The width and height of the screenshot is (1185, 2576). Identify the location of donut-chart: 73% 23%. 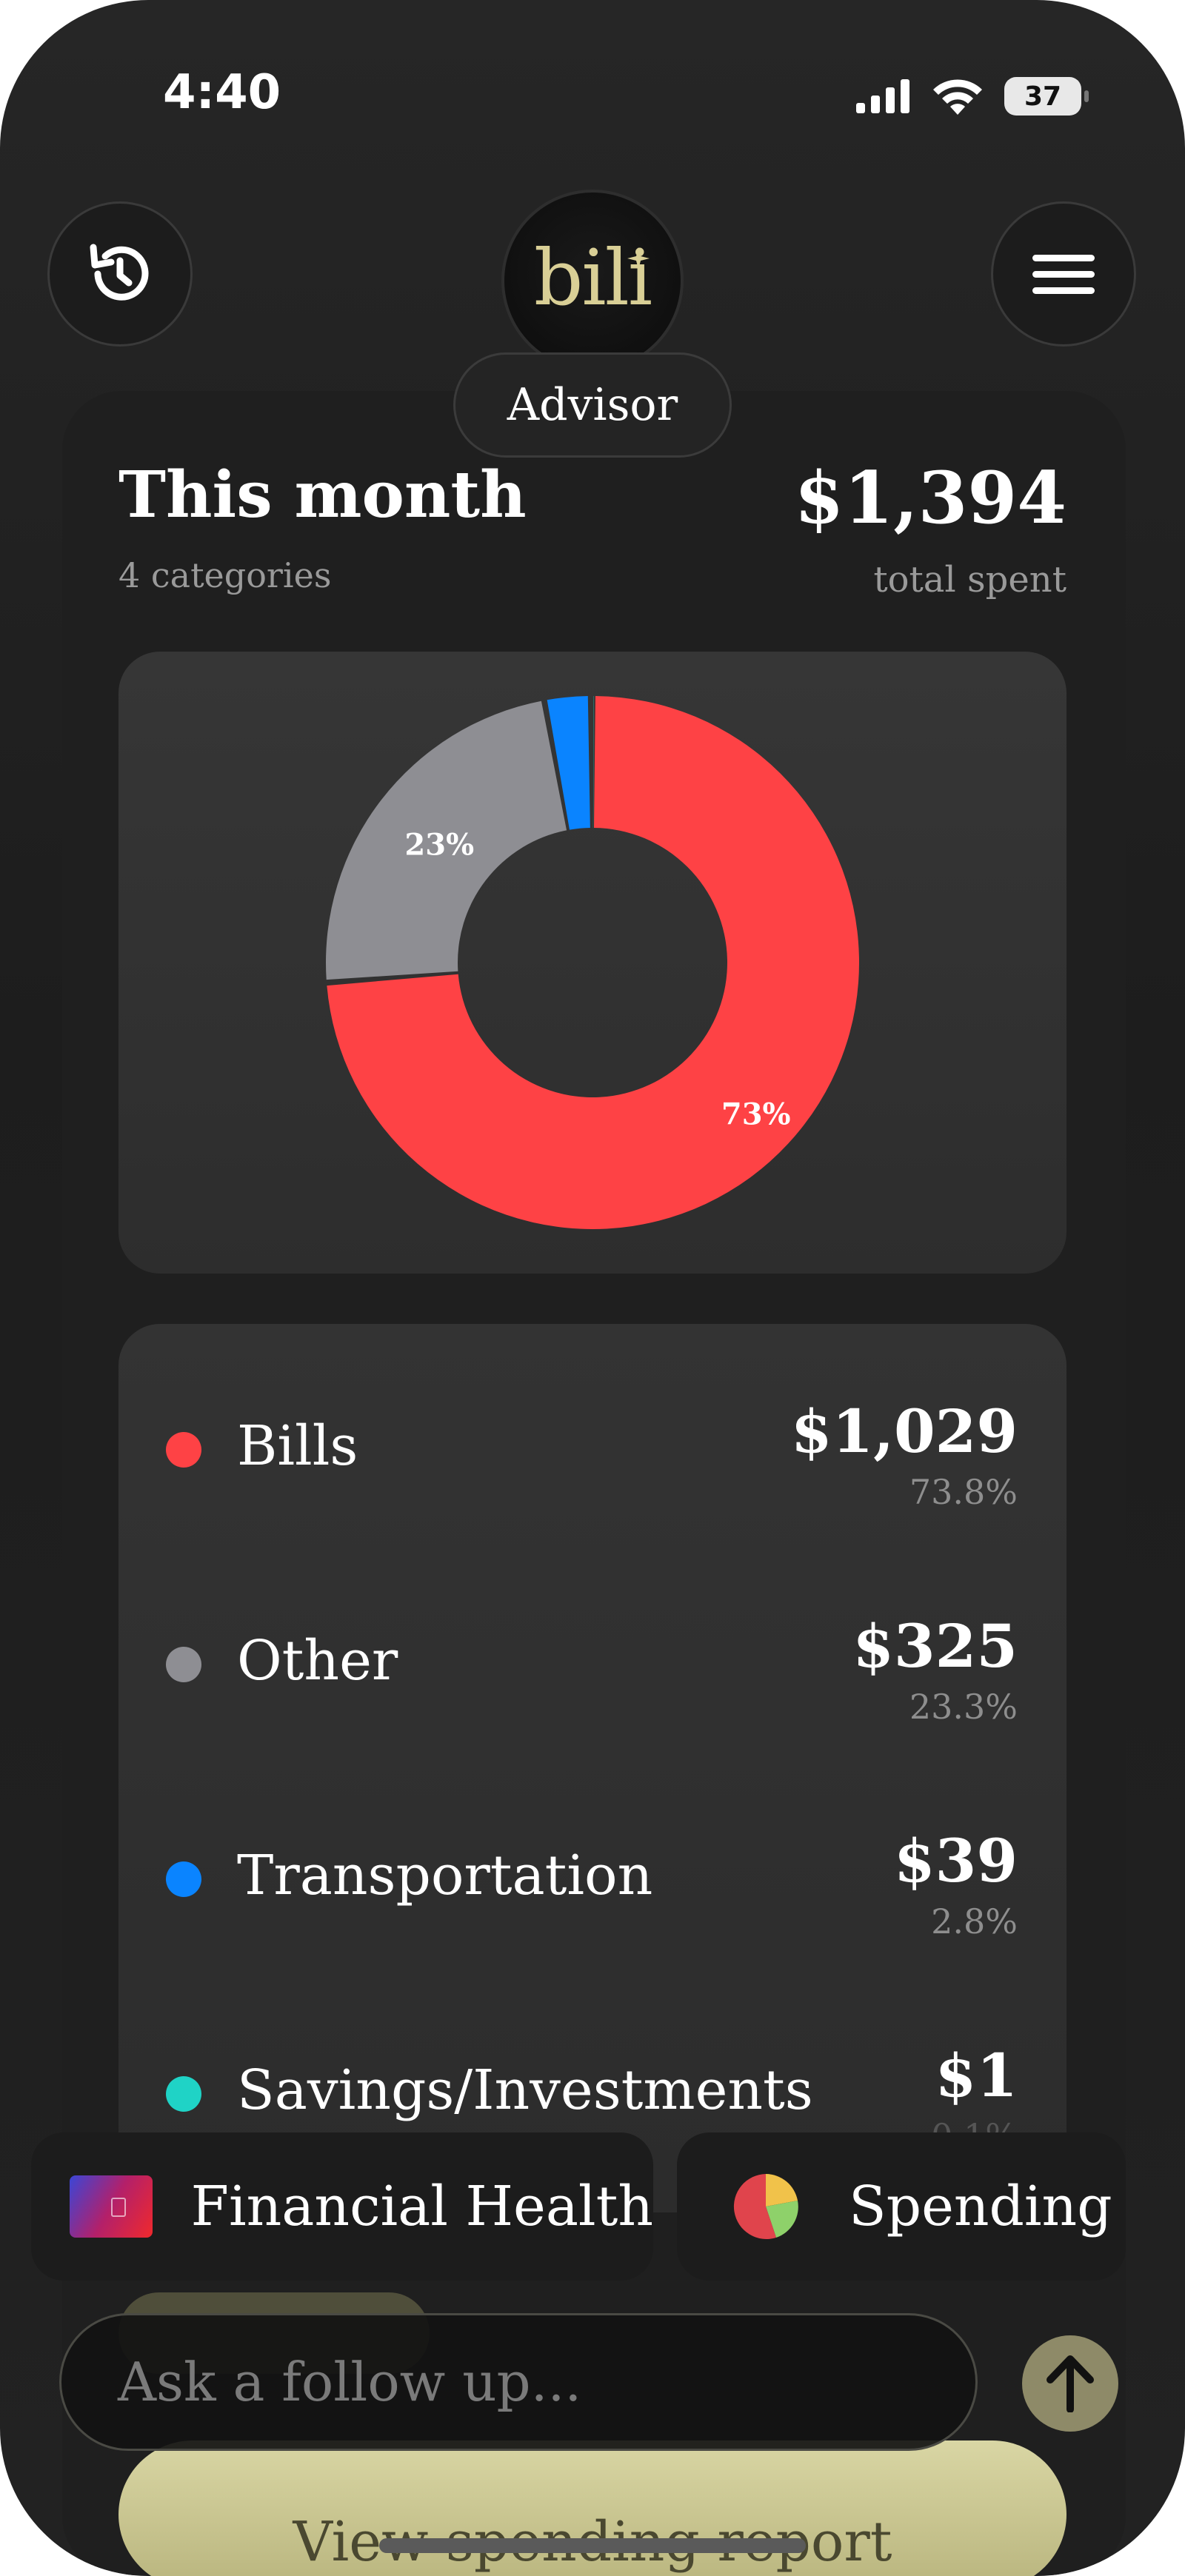
(592, 962).